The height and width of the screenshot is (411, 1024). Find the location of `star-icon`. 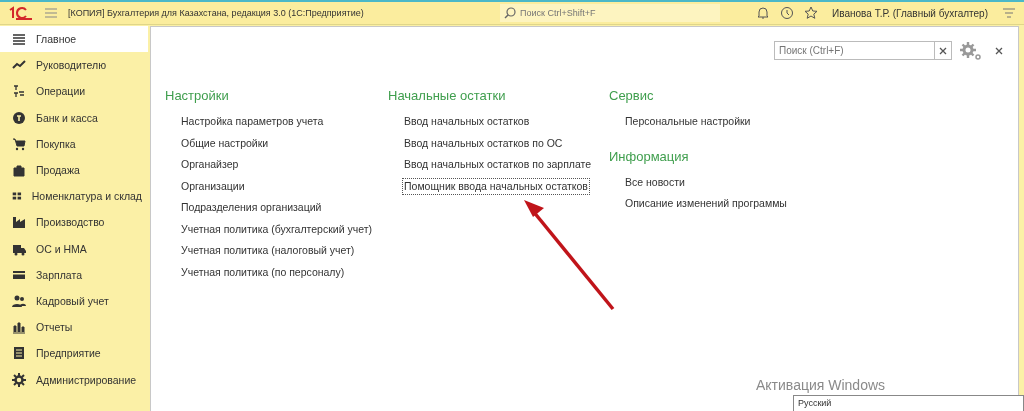

star-icon is located at coordinates (811, 13).